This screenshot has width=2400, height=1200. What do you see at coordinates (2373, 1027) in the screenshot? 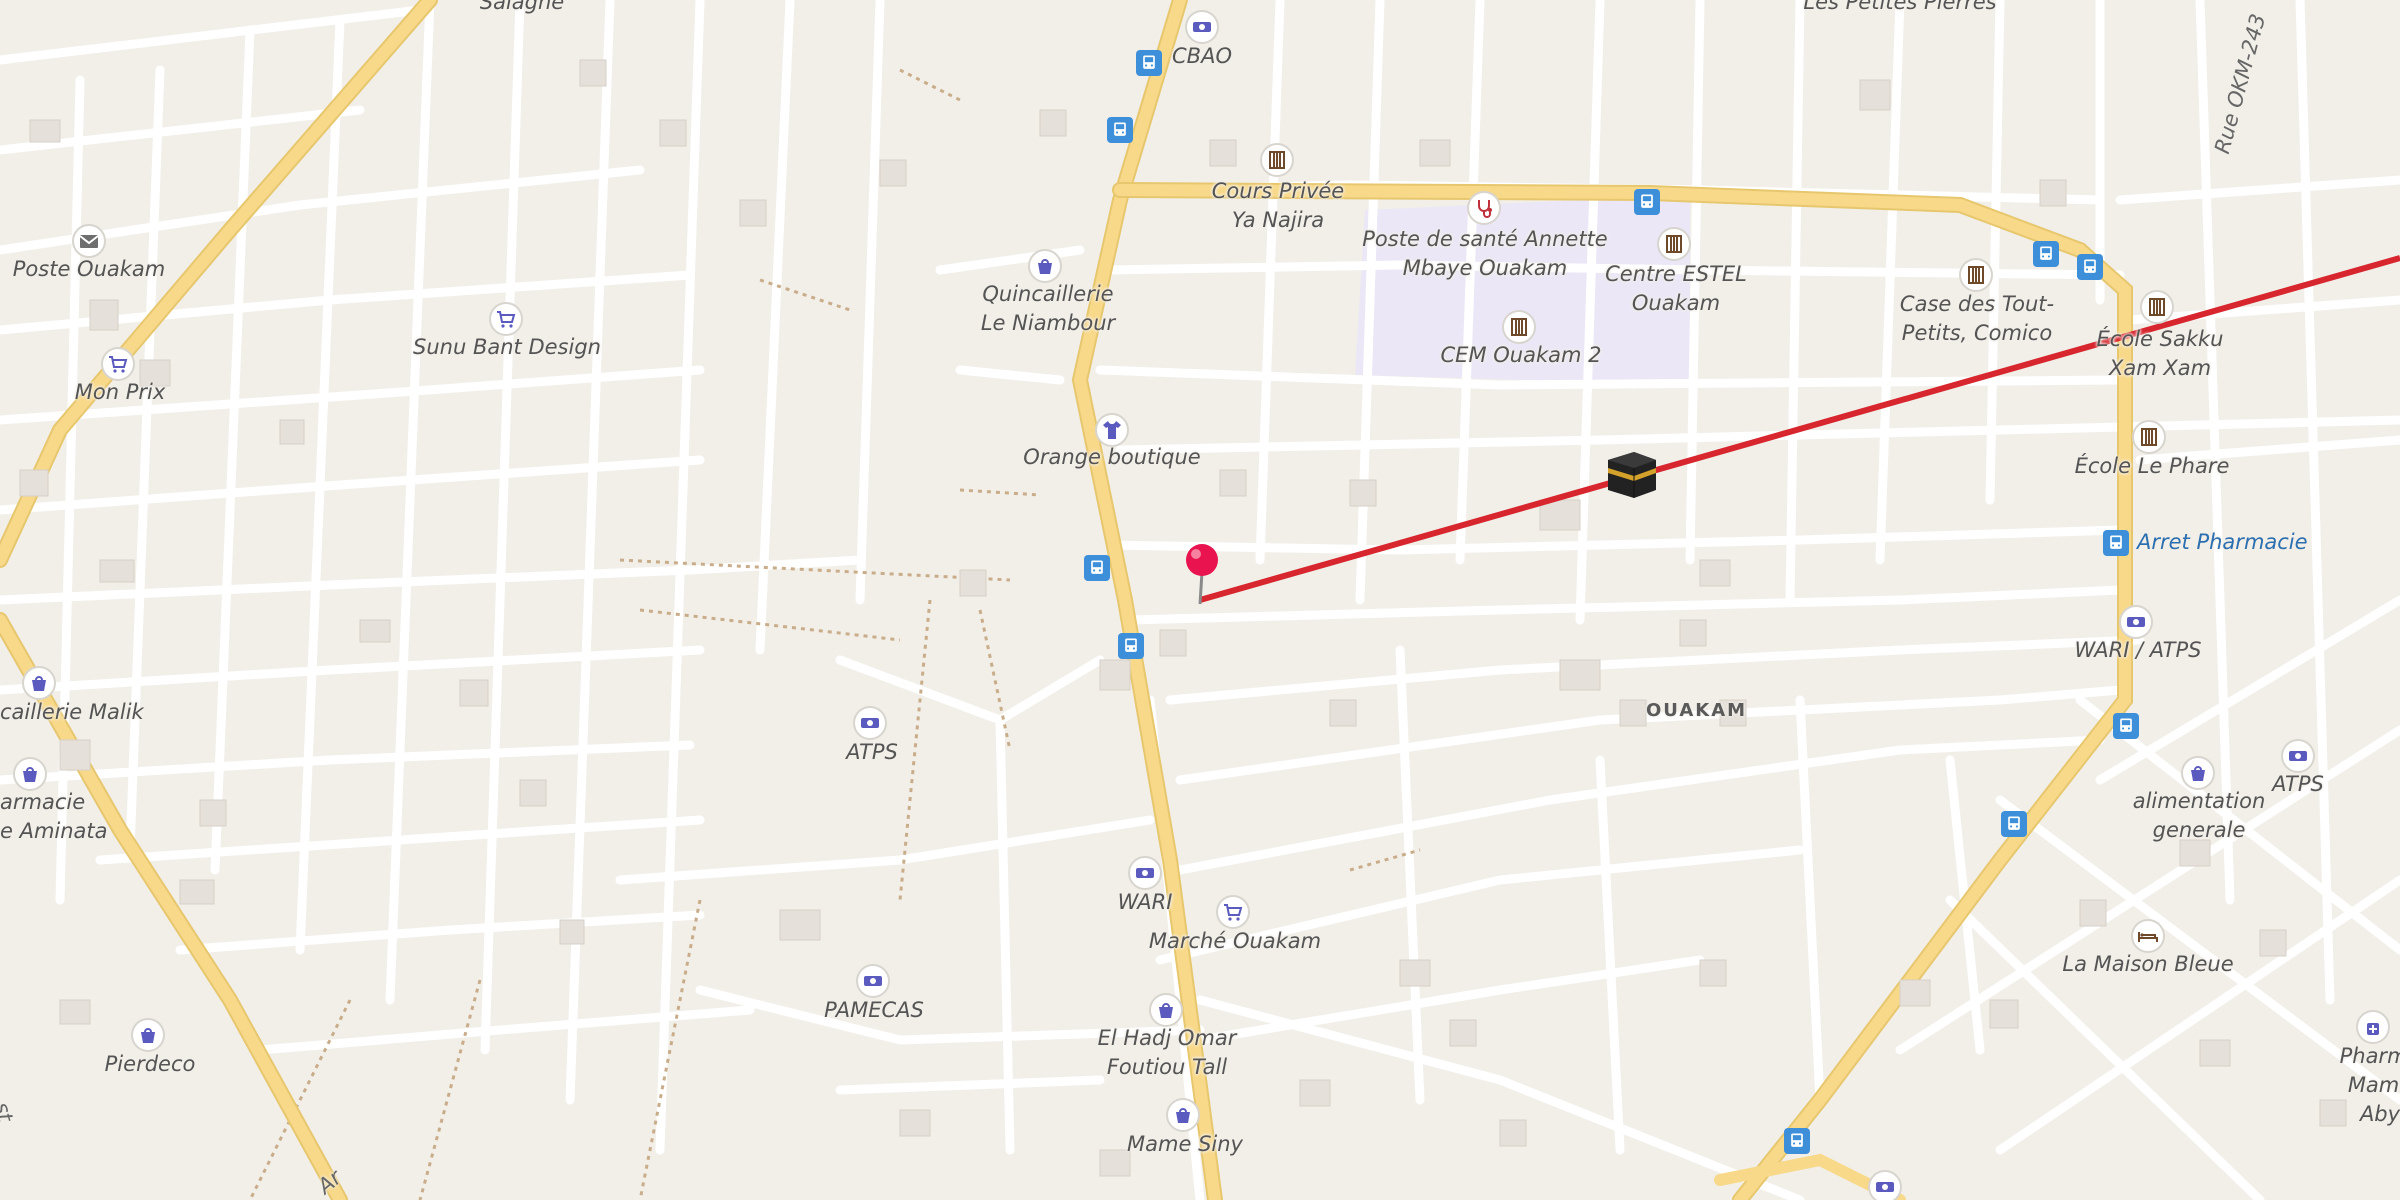
I see `pharmacy-icon` at bounding box center [2373, 1027].